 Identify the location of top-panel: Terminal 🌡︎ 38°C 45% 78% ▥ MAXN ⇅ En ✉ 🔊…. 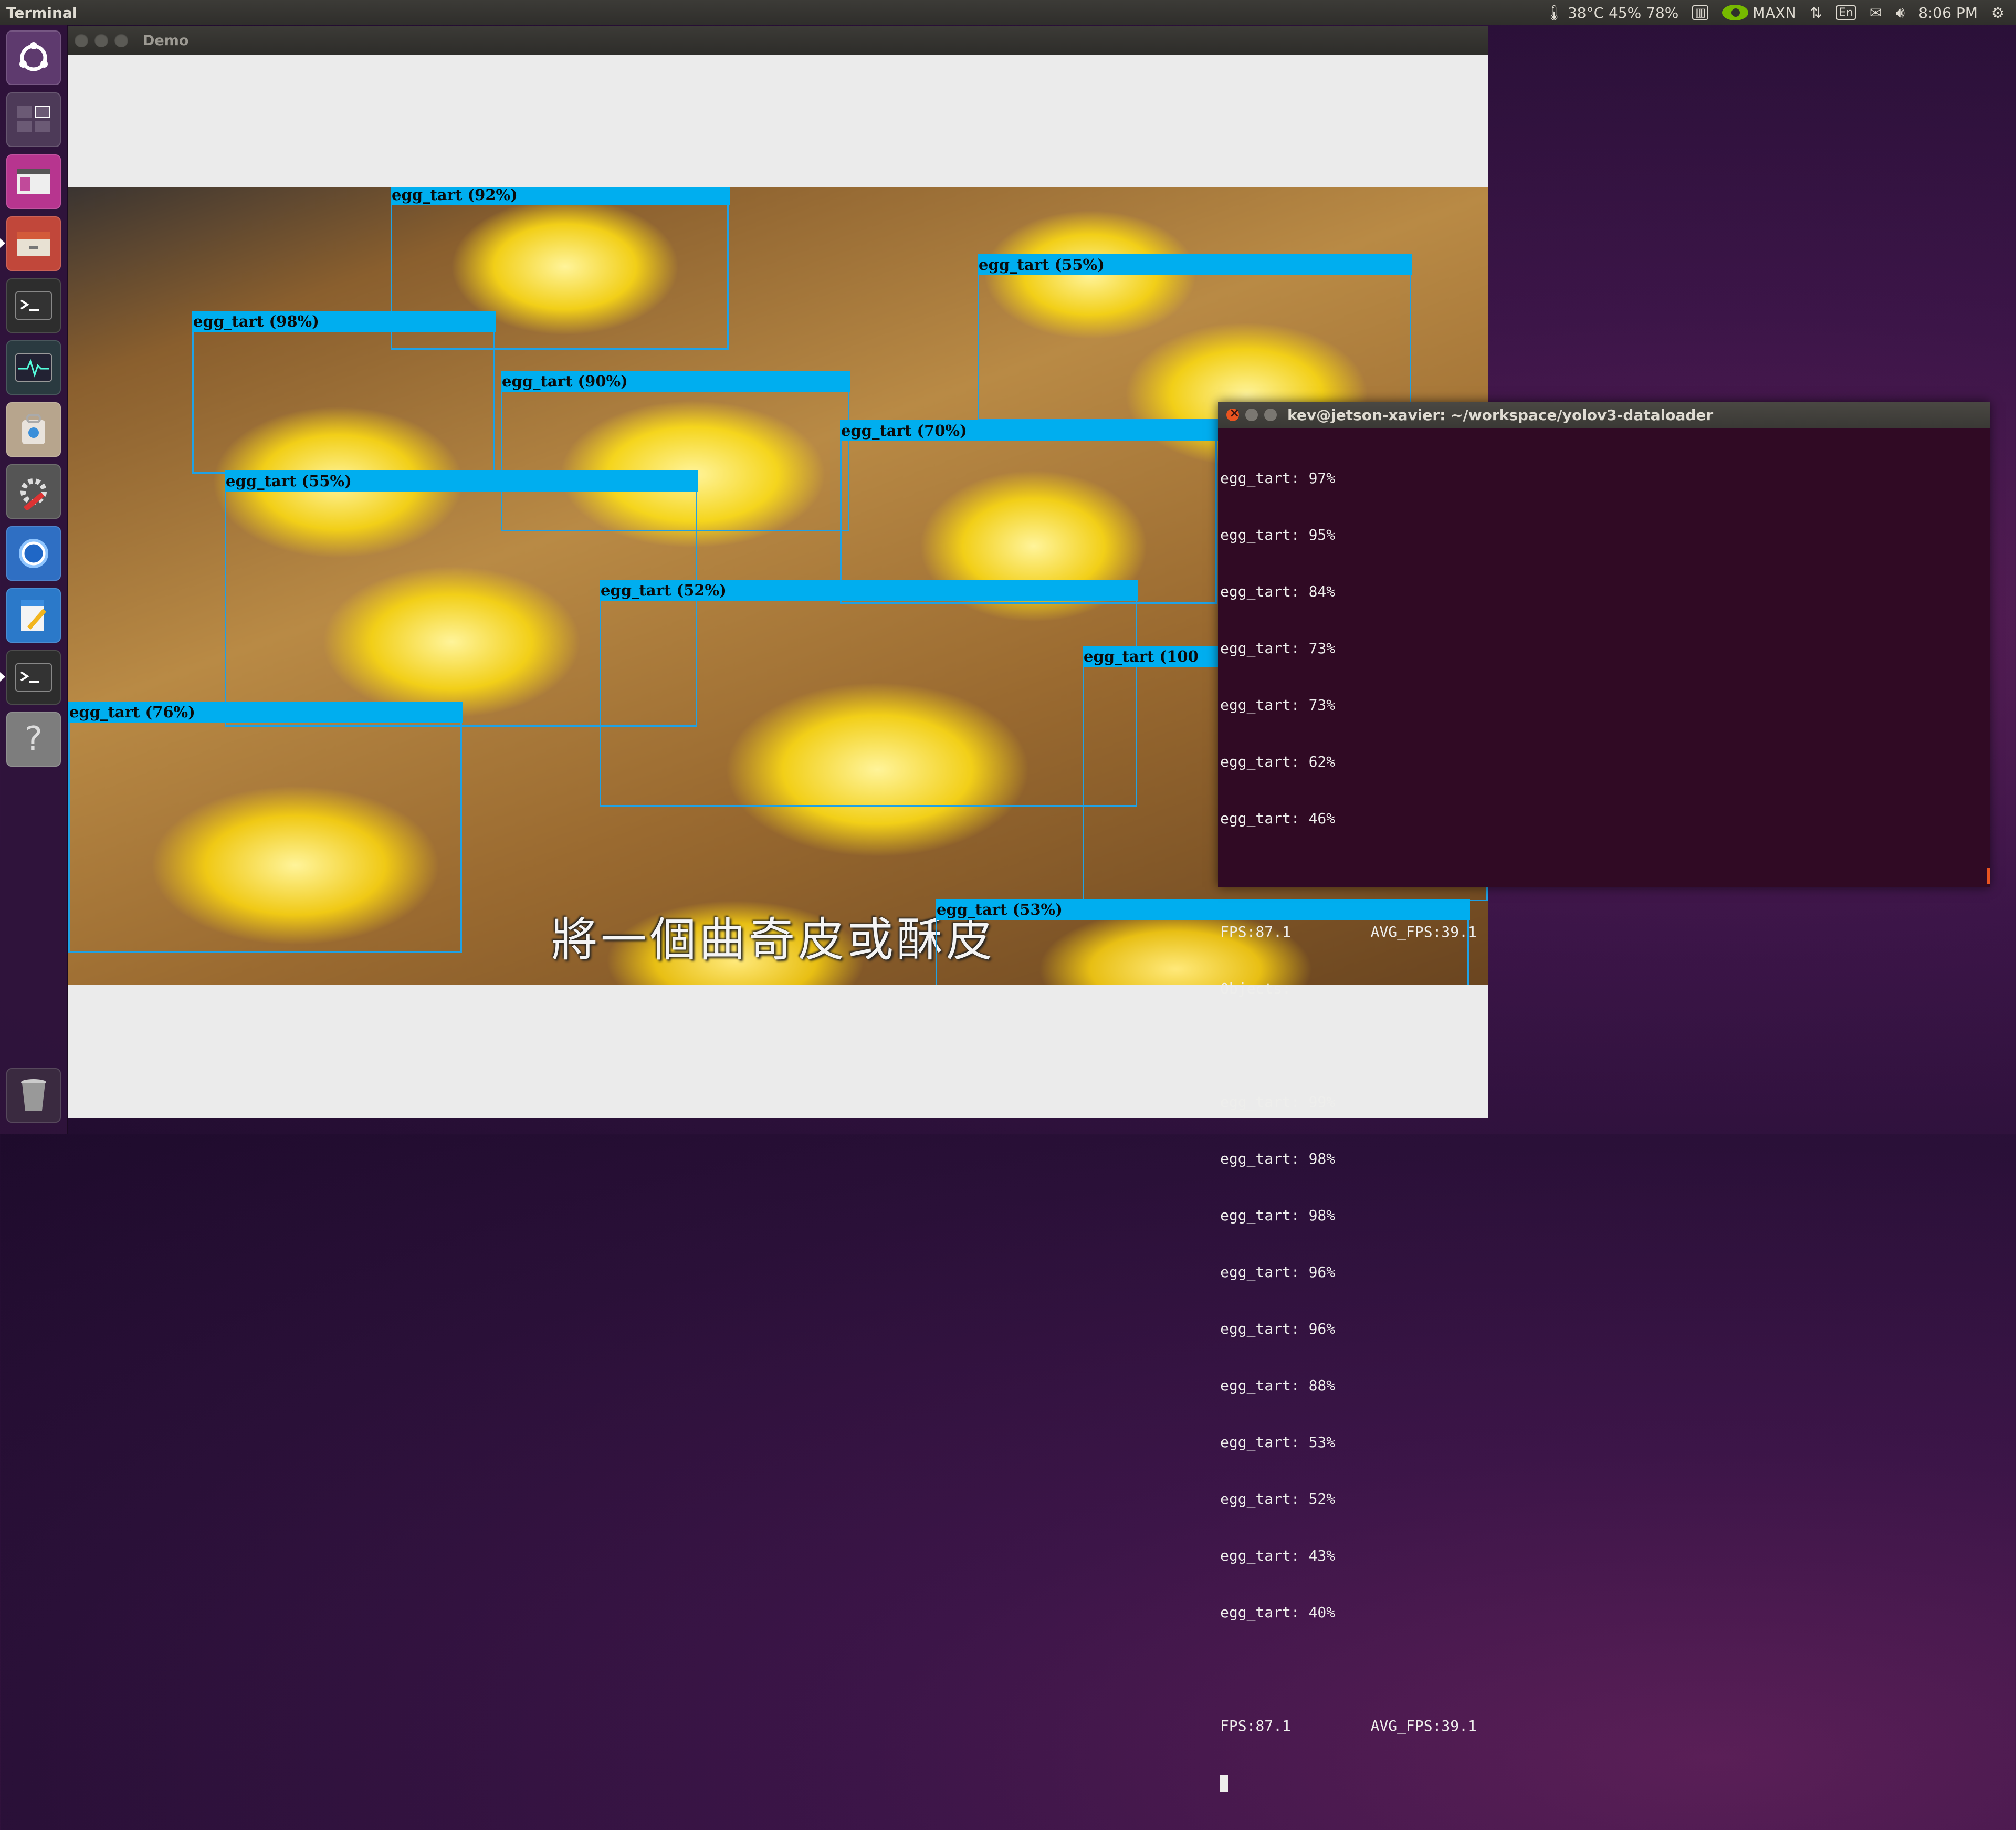
(1008, 13).